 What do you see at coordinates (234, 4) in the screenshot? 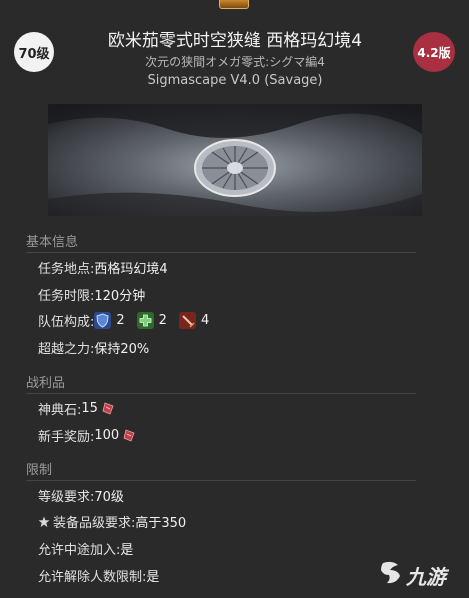
I see `duty-type-icon` at bounding box center [234, 4].